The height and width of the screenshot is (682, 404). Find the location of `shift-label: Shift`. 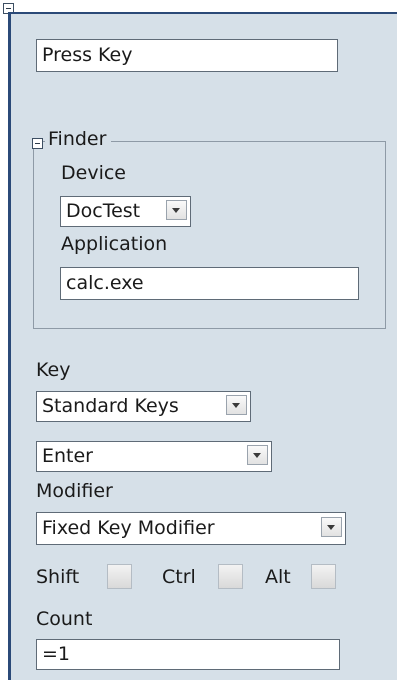

shift-label: Shift is located at coordinates (58, 577).